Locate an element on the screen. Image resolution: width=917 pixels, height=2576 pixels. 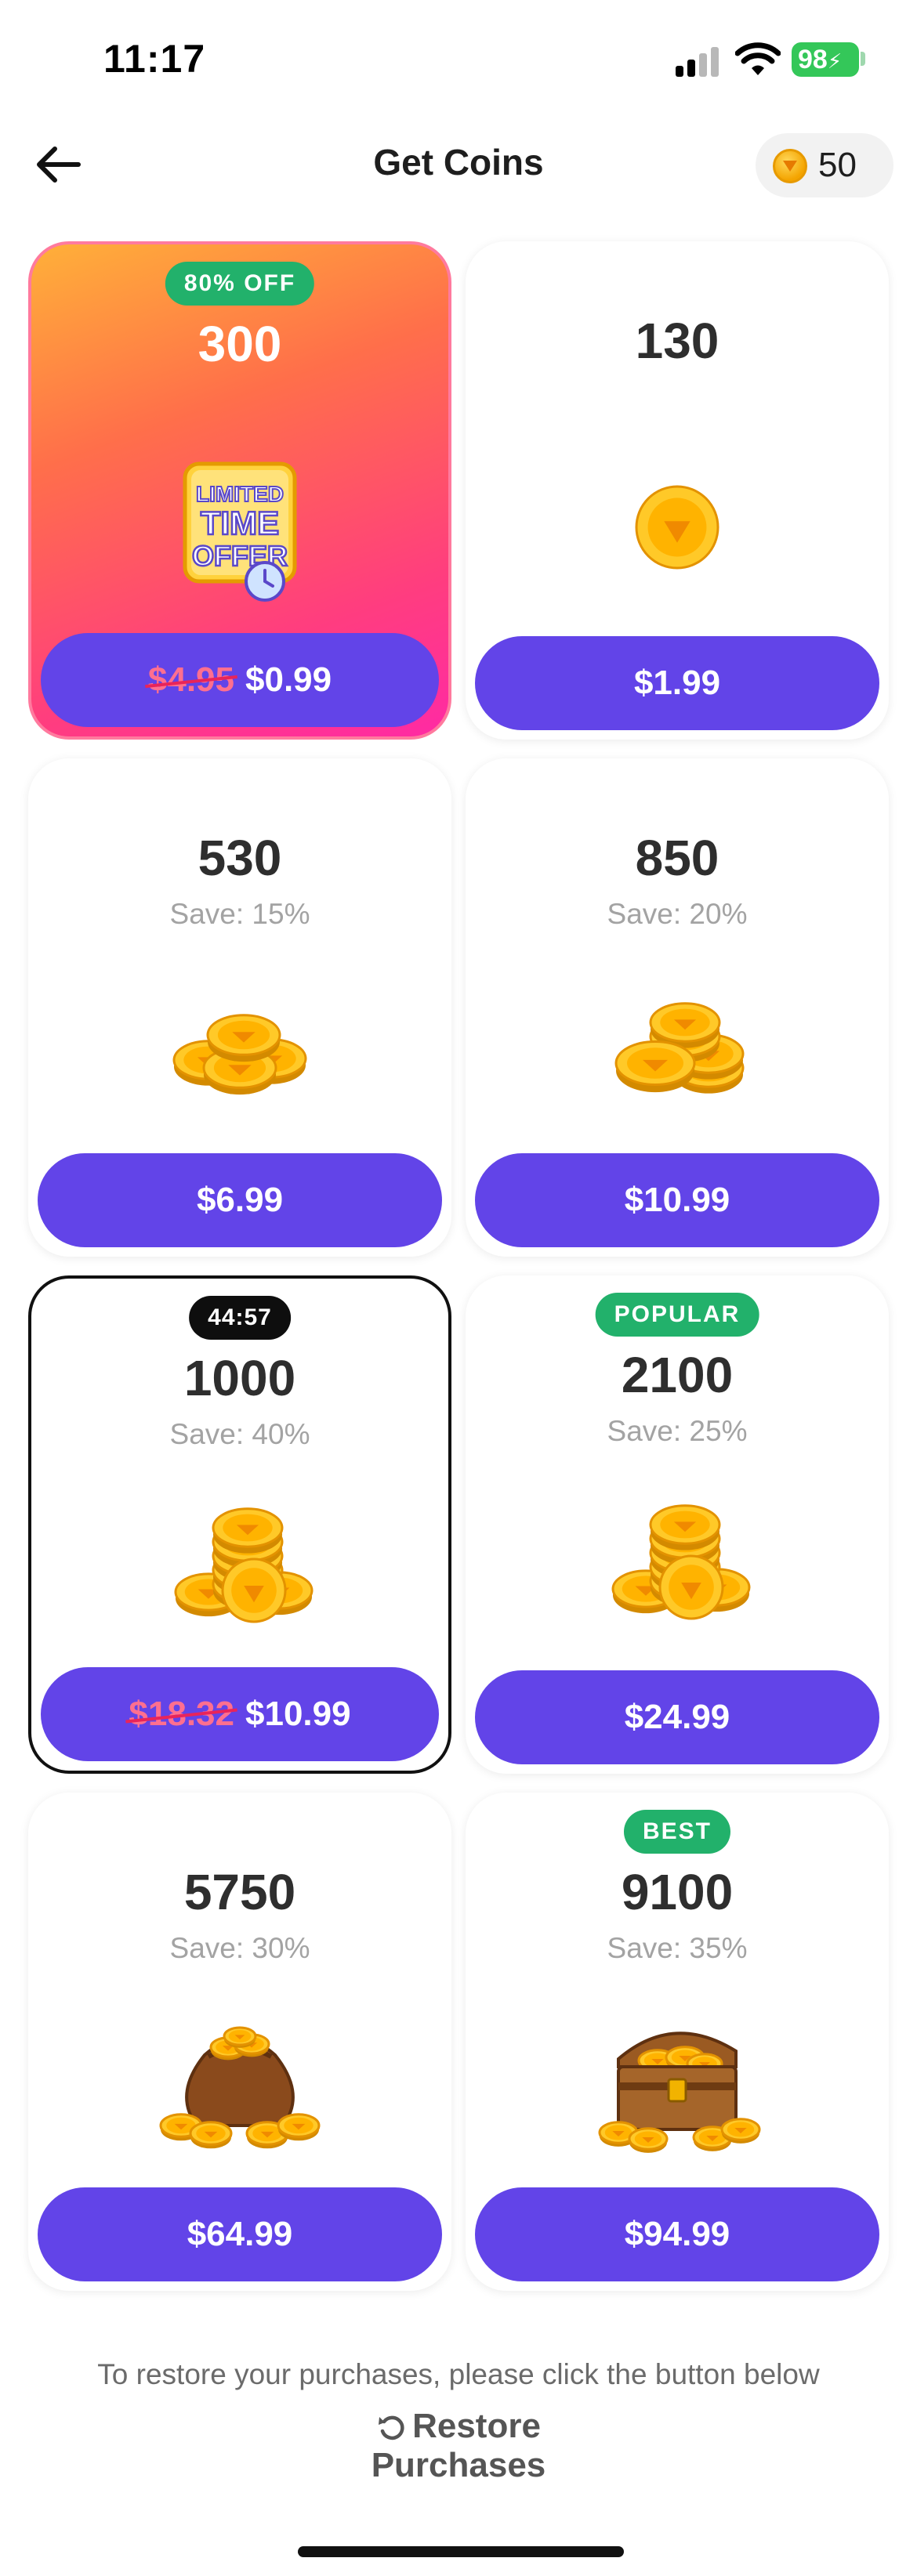
coin-package-card: 850 Save: 20% $10.99 is located at coordinates (677, 1008).